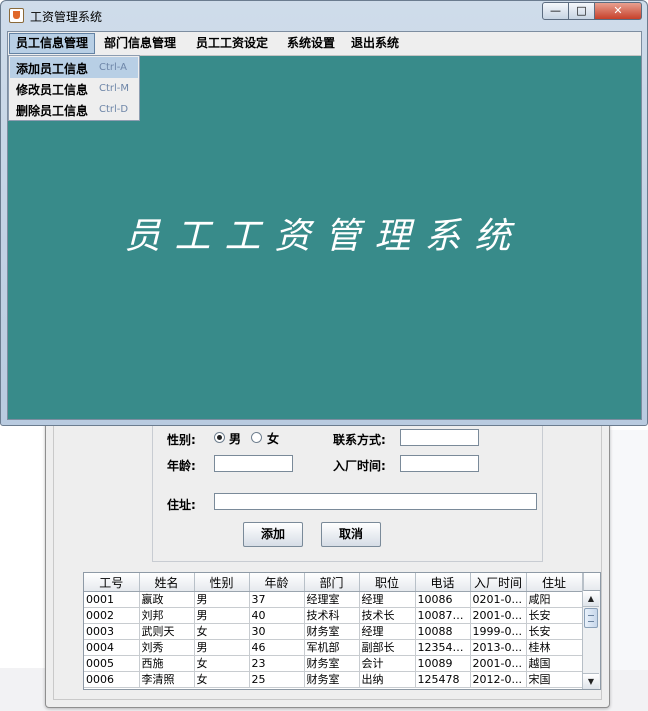 The image size is (648, 711). Describe the element at coordinates (277, 679) in the screenshot. I see `table-cell: 25` at that location.